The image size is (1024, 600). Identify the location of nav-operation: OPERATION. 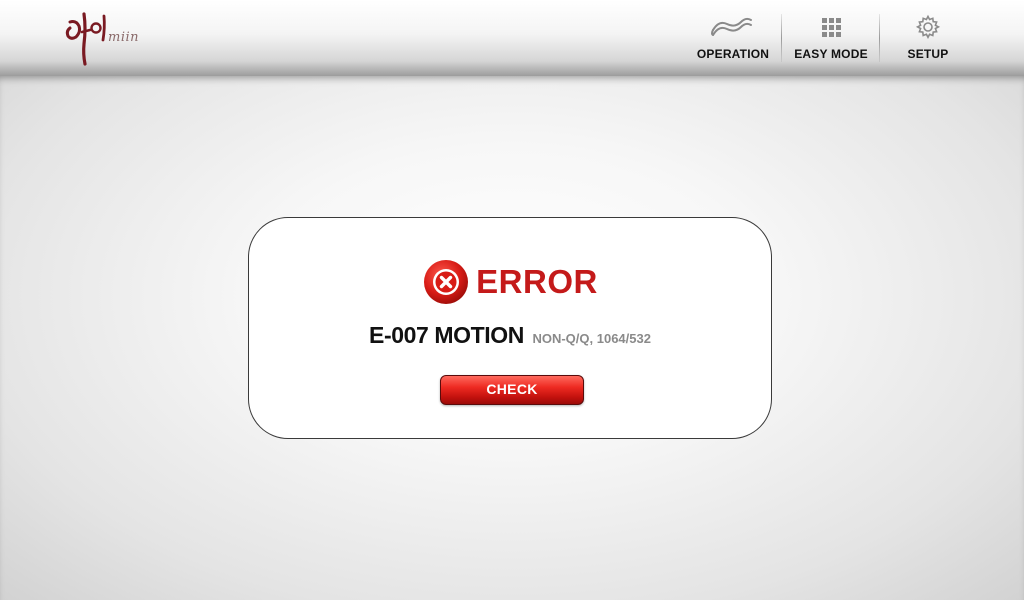
(733, 39).